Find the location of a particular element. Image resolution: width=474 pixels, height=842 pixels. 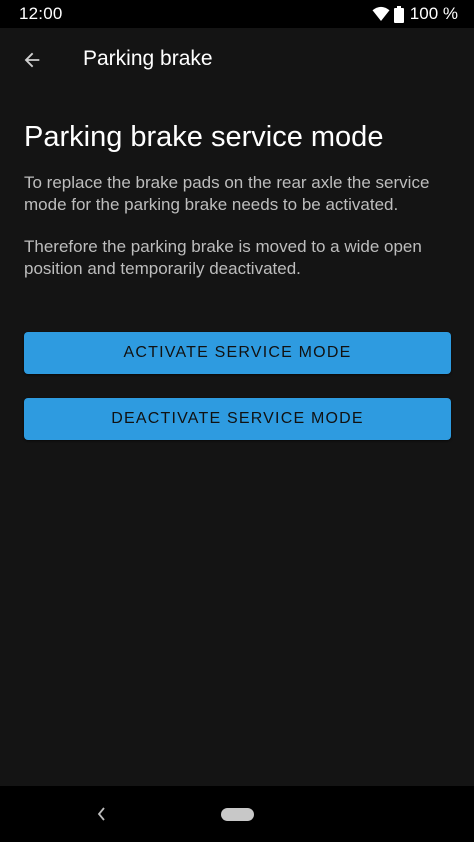

back-button is located at coordinates (32, 60).